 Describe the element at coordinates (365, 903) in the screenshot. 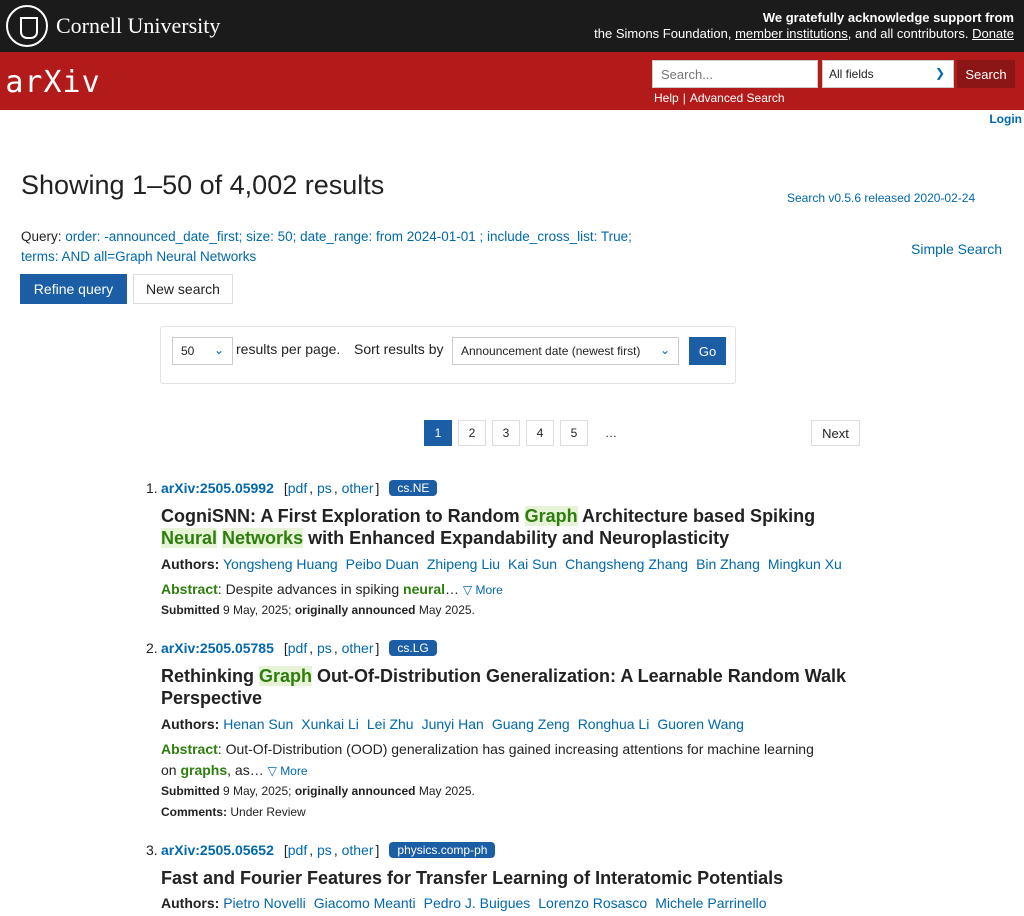

I see `author-link: Giacomo Meanti` at that location.